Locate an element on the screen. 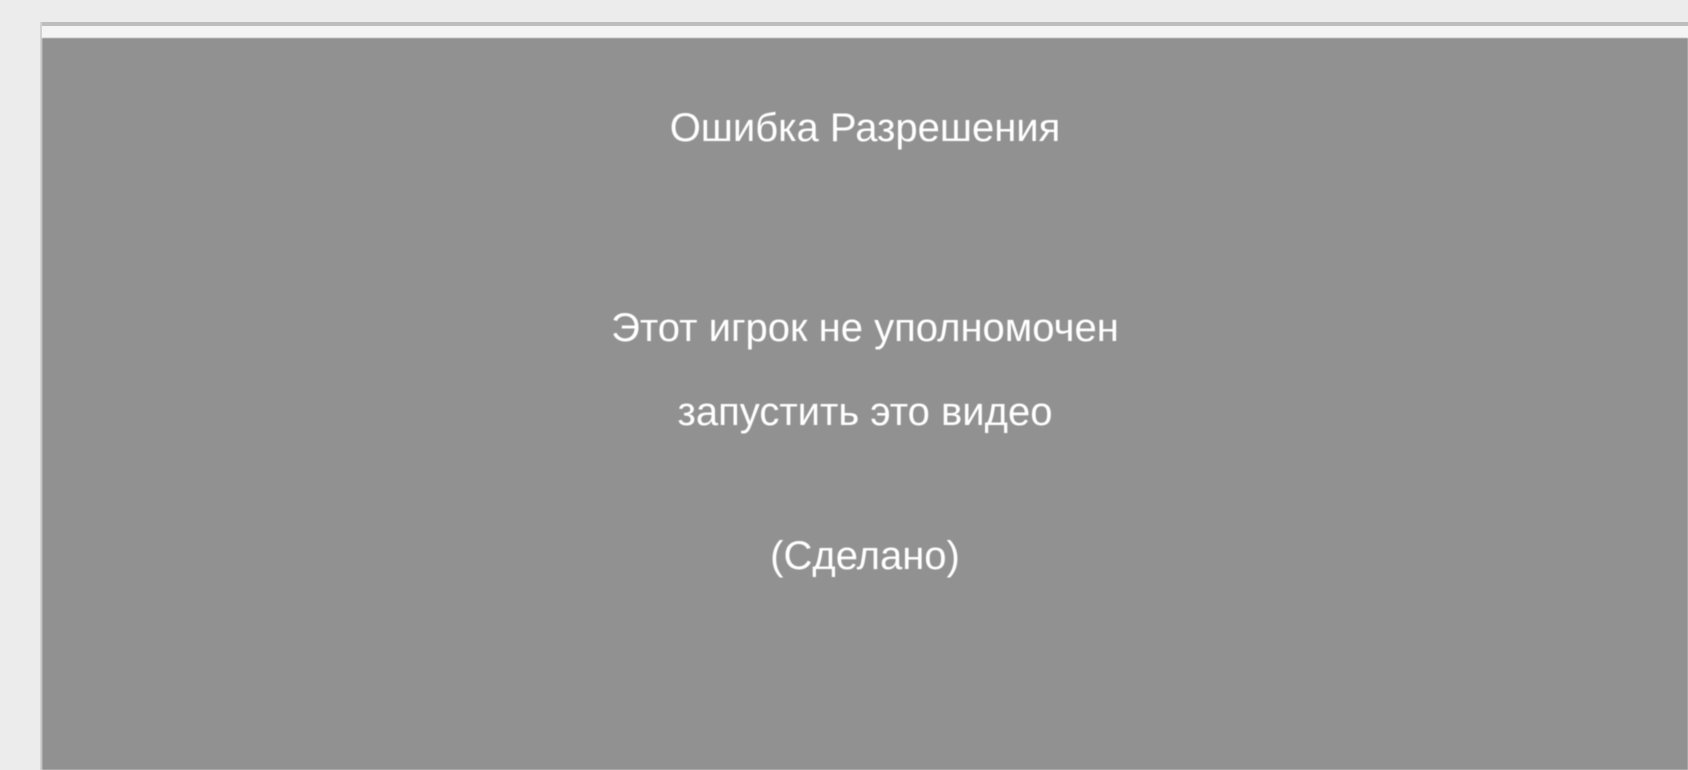  player-top-border is located at coordinates (865, 24).